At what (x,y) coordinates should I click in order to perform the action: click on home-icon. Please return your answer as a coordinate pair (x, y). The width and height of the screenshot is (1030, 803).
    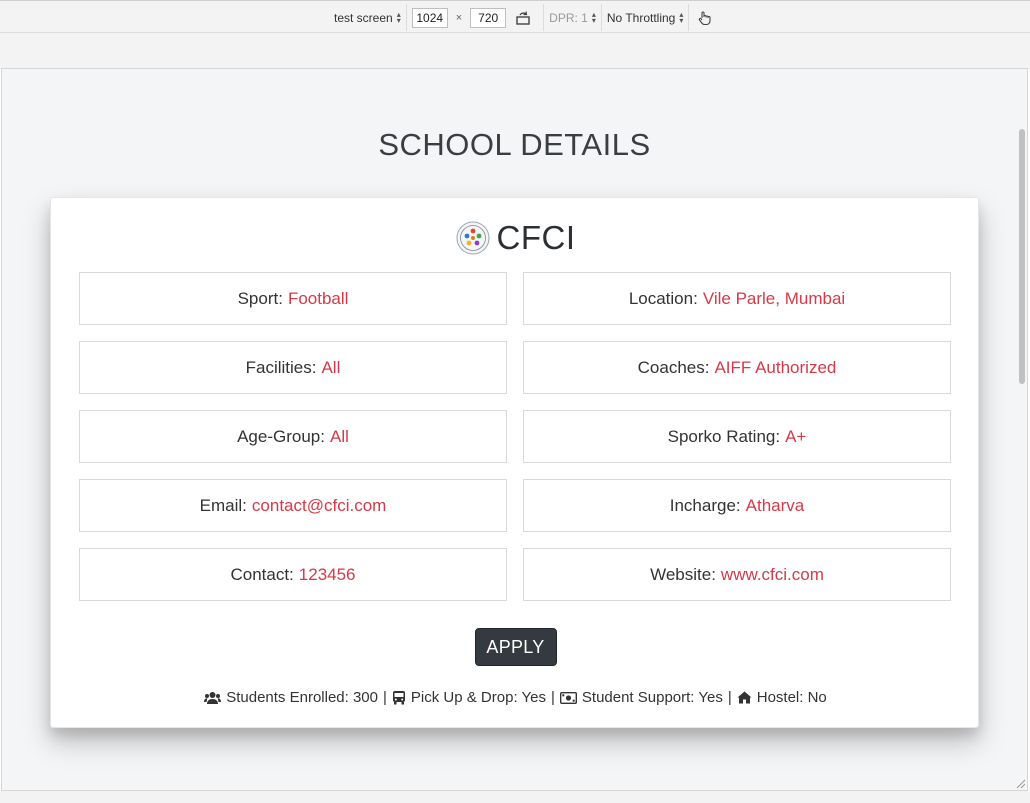
    Looking at the image, I should click on (744, 697).